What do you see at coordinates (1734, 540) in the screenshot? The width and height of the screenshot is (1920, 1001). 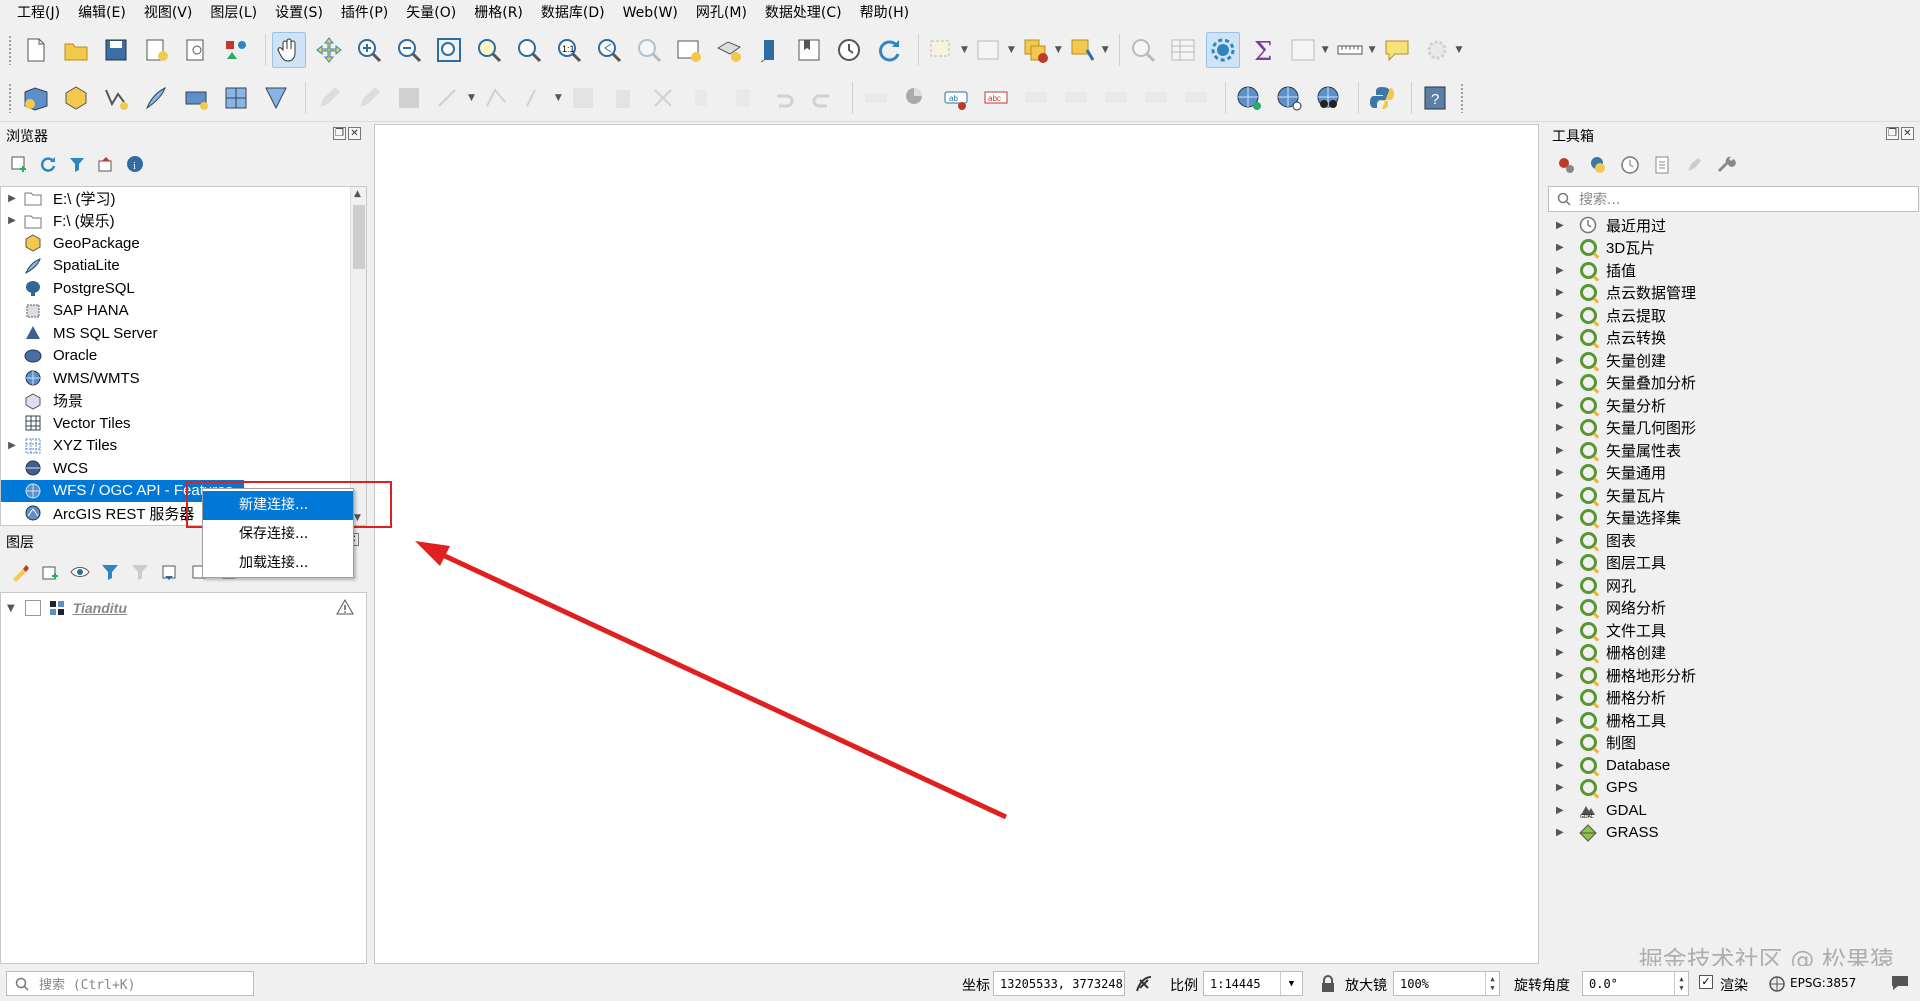 I see `toolbox-group: ▶ 图表` at bounding box center [1734, 540].